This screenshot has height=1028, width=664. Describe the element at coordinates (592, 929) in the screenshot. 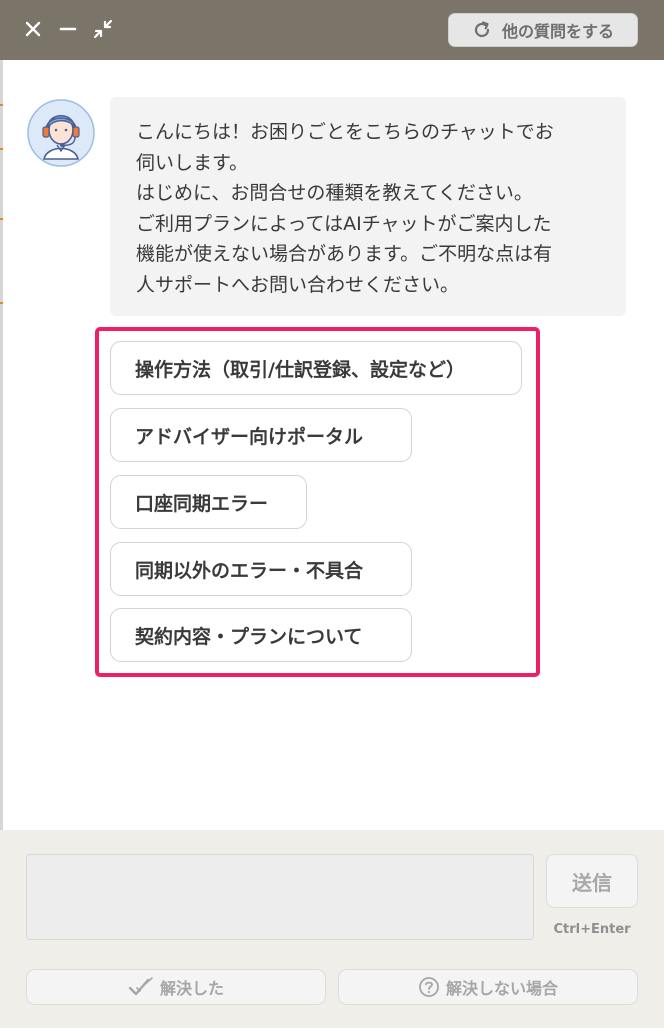

I see `send-shortcut-hint: Ctrl+Enter` at that location.